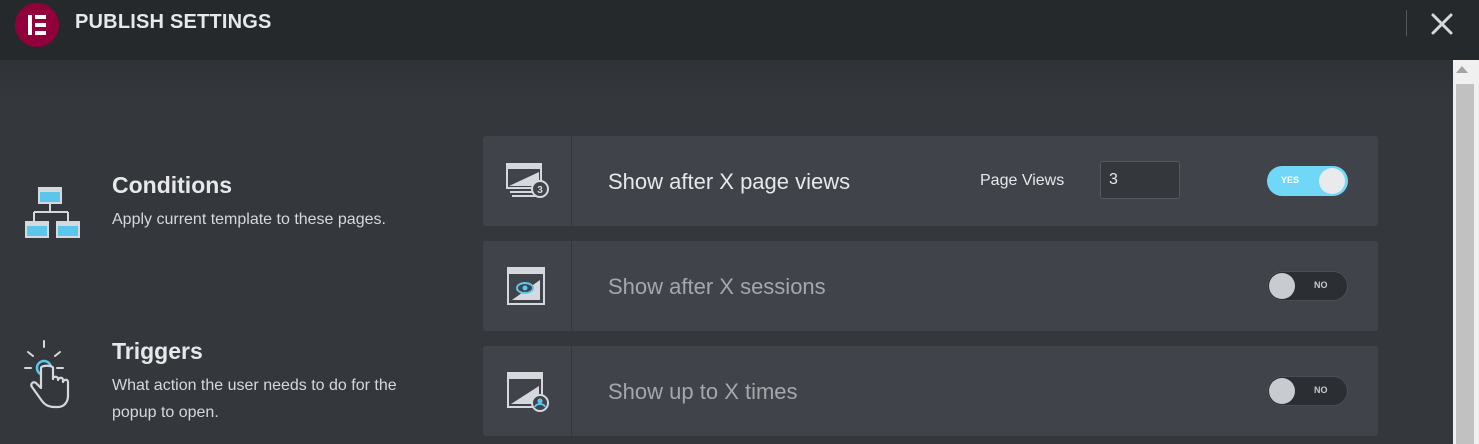 The height and width of the screenshot is (444, 1479). I want to click on scroll-up-arrow-icon, so click(1462, 69).